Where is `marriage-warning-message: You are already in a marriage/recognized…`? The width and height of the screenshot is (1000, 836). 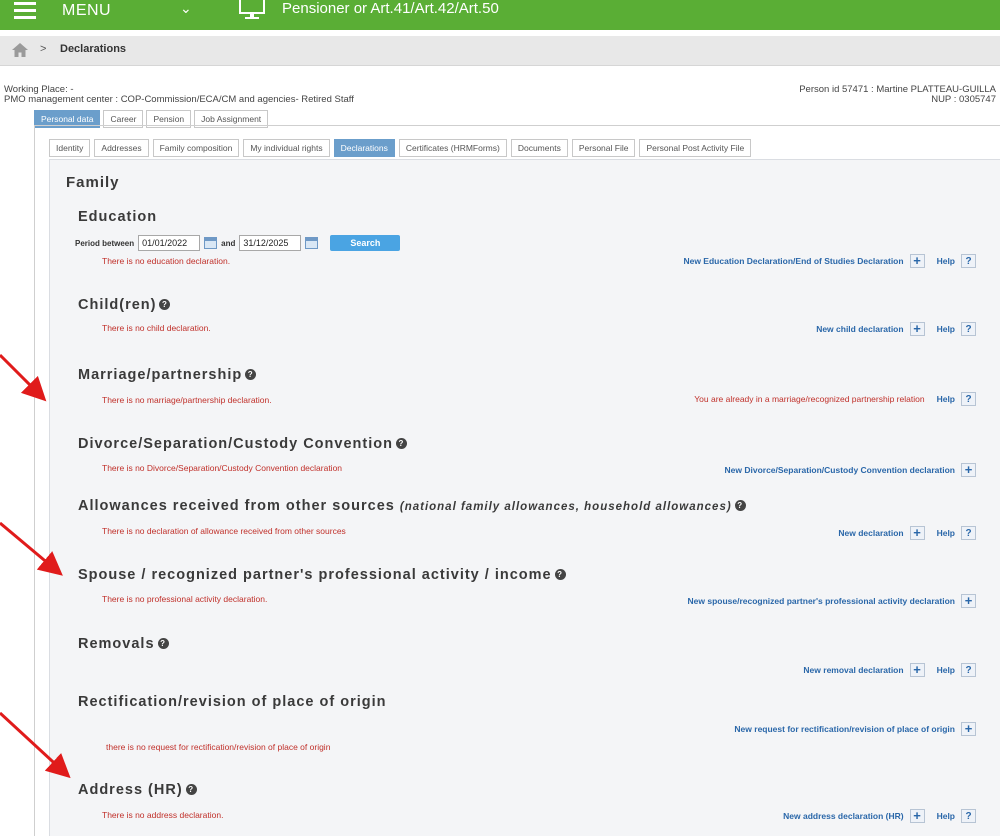
marriage-warning-message: You are already in a marriage/recognized… is located at coordinates (809, 399).